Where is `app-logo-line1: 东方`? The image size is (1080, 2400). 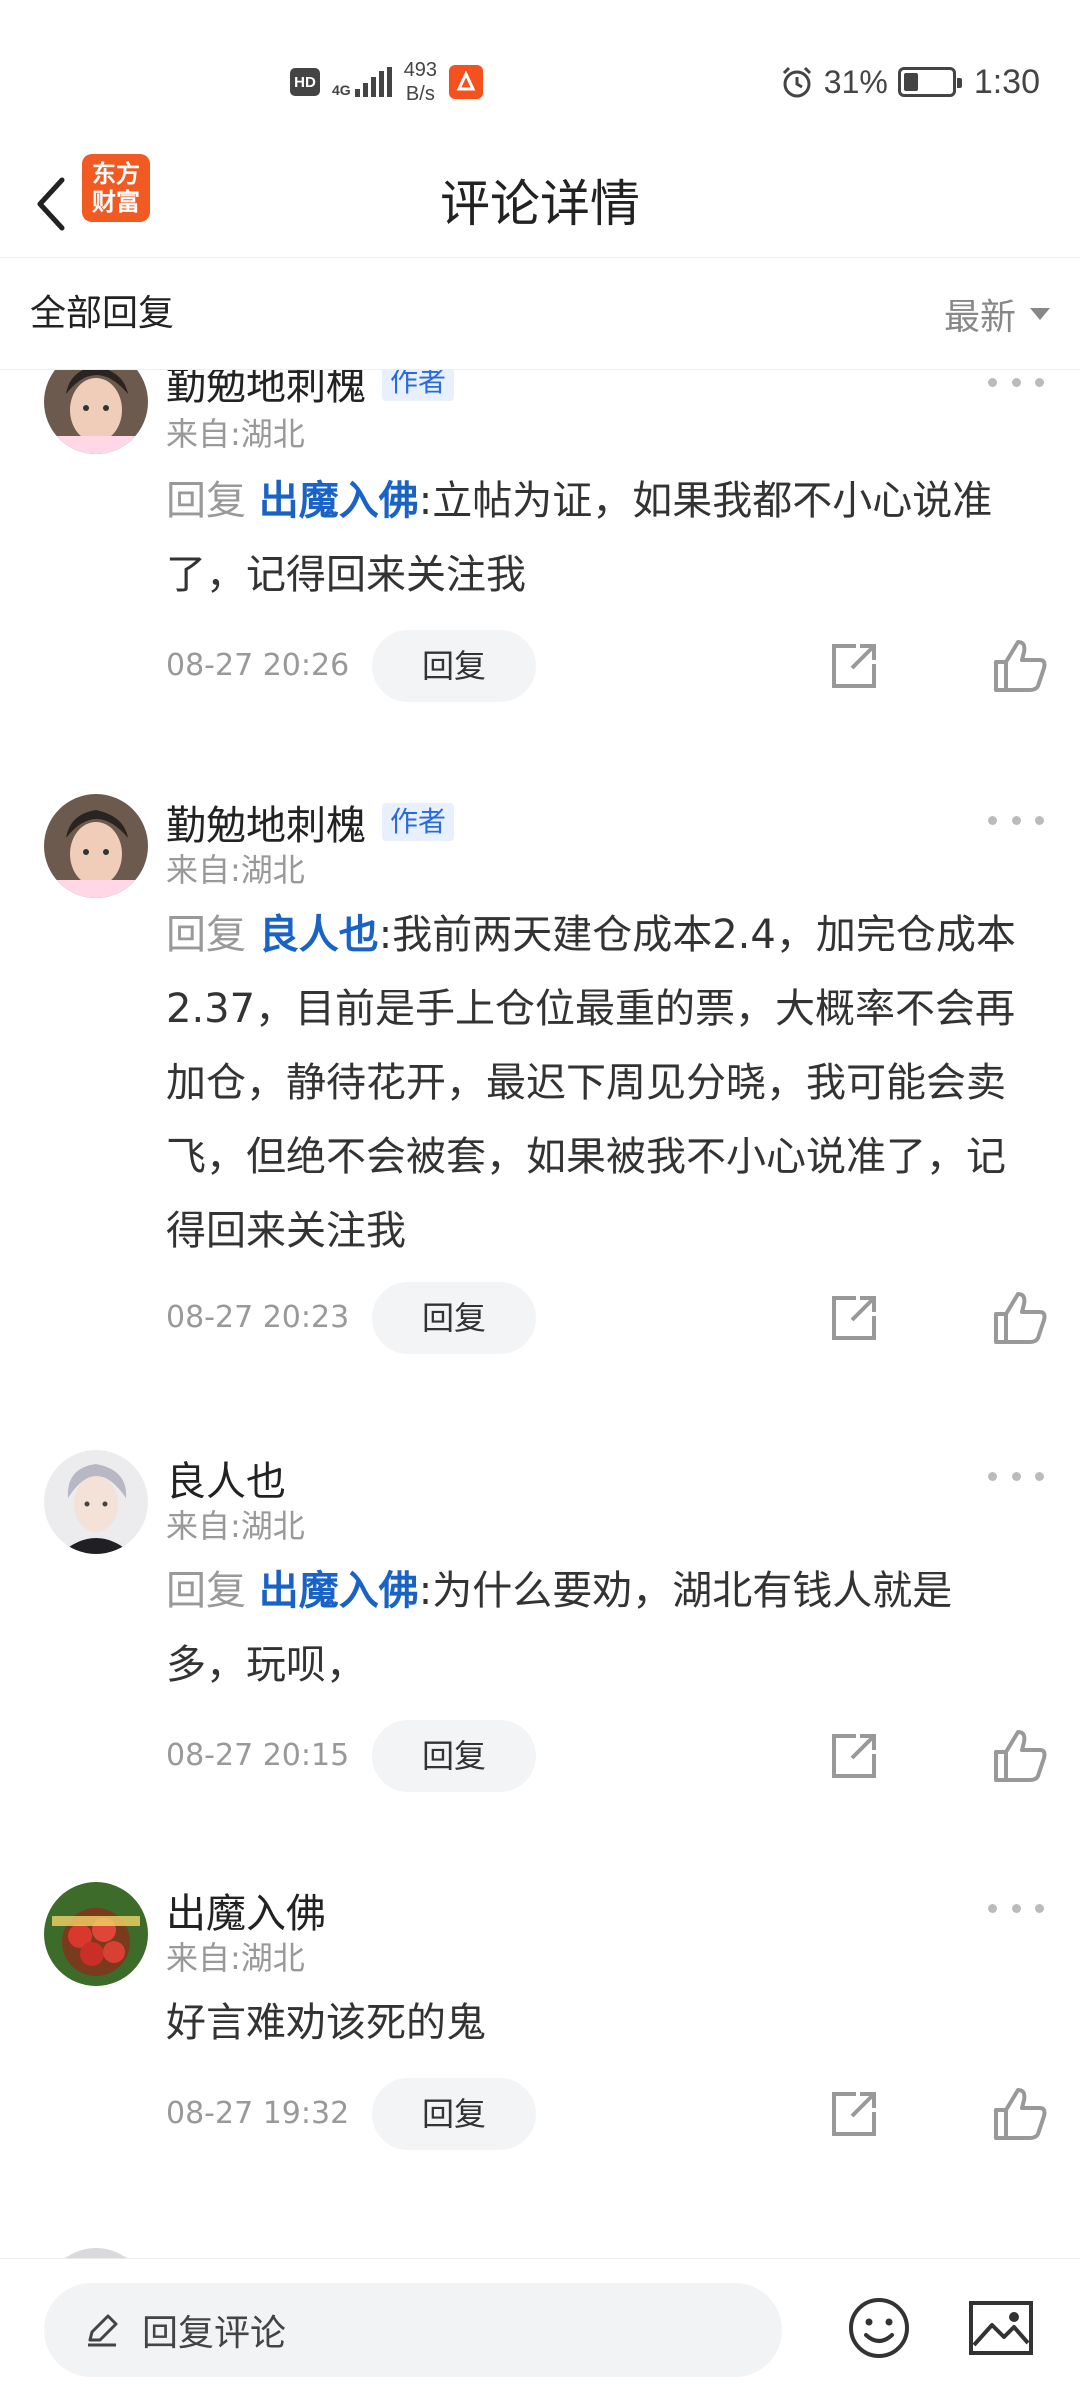
app-logo-line1: 东方 is located at coordinates (116, 174).